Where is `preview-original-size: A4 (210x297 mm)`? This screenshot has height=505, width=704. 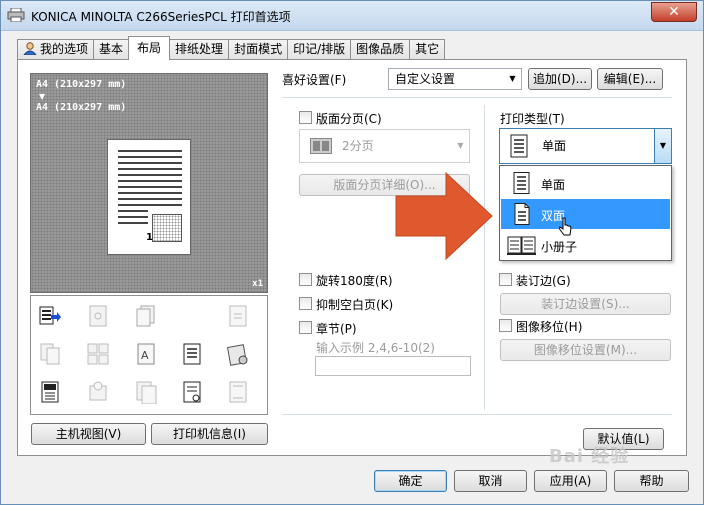 preview-original-size: A4 (210x297 mm) is located at coordinates (81, 84).